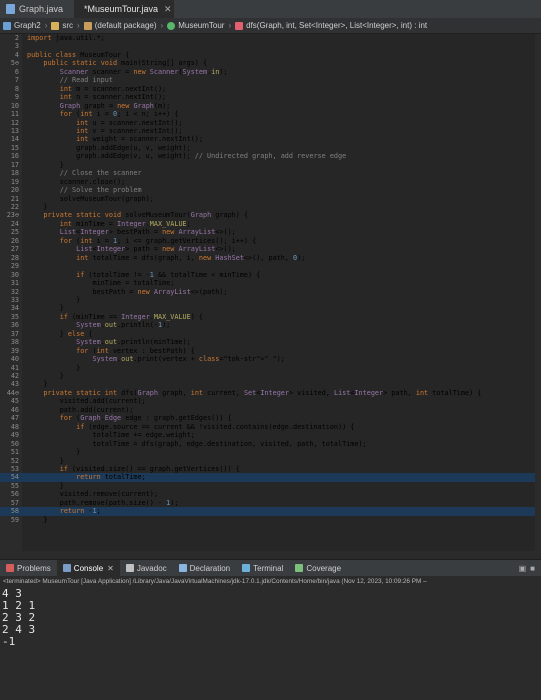 This screenshot has width=541, height=700. Describe the element at coordinates (14, 198) in the screenshot. I see `line-number: 21` at that location.